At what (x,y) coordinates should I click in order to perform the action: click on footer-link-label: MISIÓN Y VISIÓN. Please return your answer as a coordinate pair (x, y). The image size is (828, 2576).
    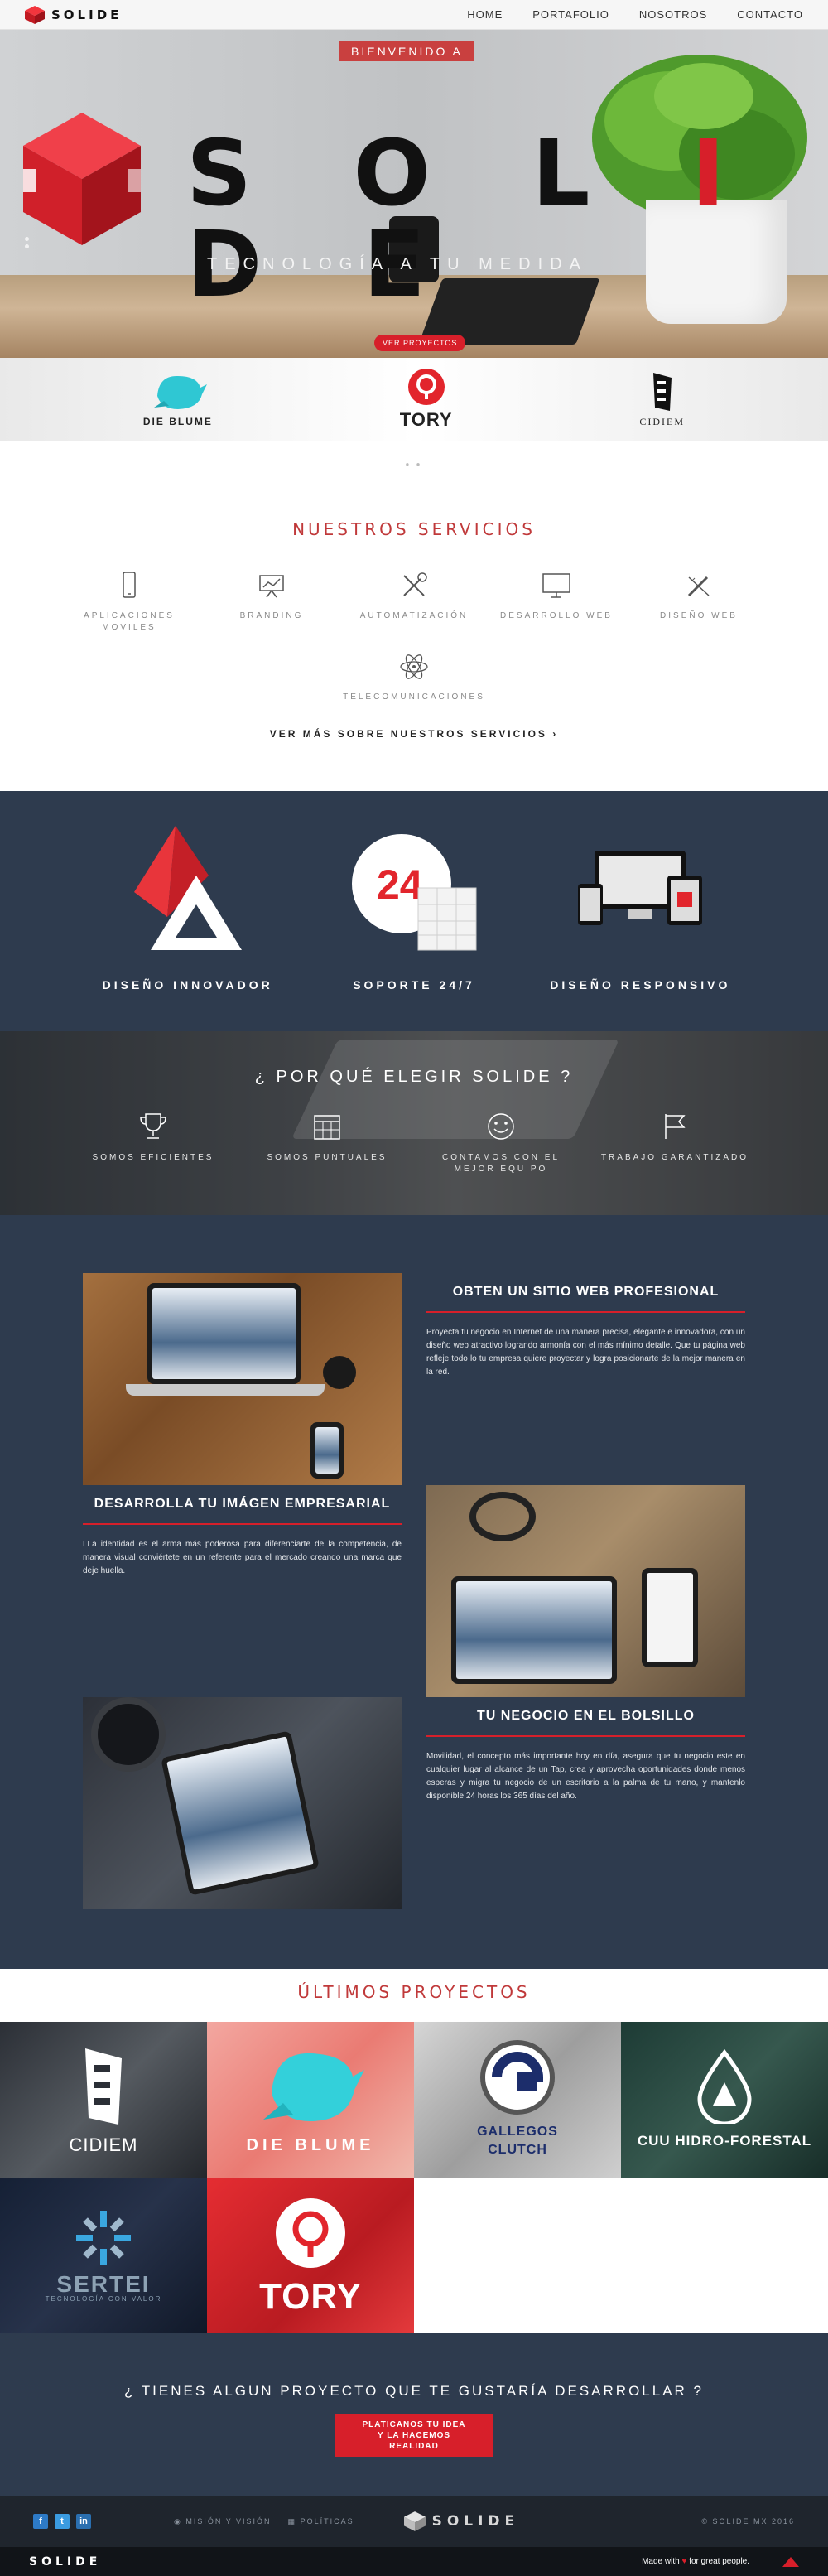
    Looking at the image, I should click on (228, 2520).